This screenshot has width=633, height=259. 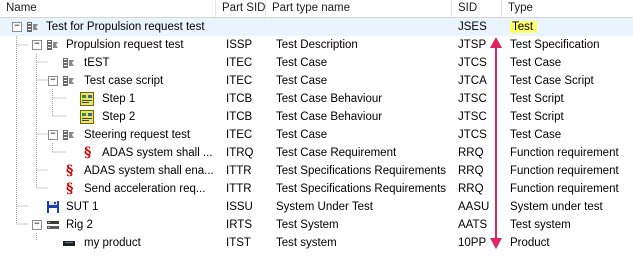 I want to click on row-name-label: my product, so click(x=112, y=243).